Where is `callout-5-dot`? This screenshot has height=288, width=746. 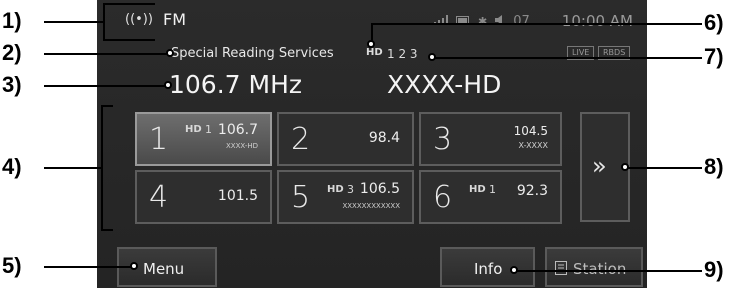 callout-5-dot is located at coordinates (134, 266).